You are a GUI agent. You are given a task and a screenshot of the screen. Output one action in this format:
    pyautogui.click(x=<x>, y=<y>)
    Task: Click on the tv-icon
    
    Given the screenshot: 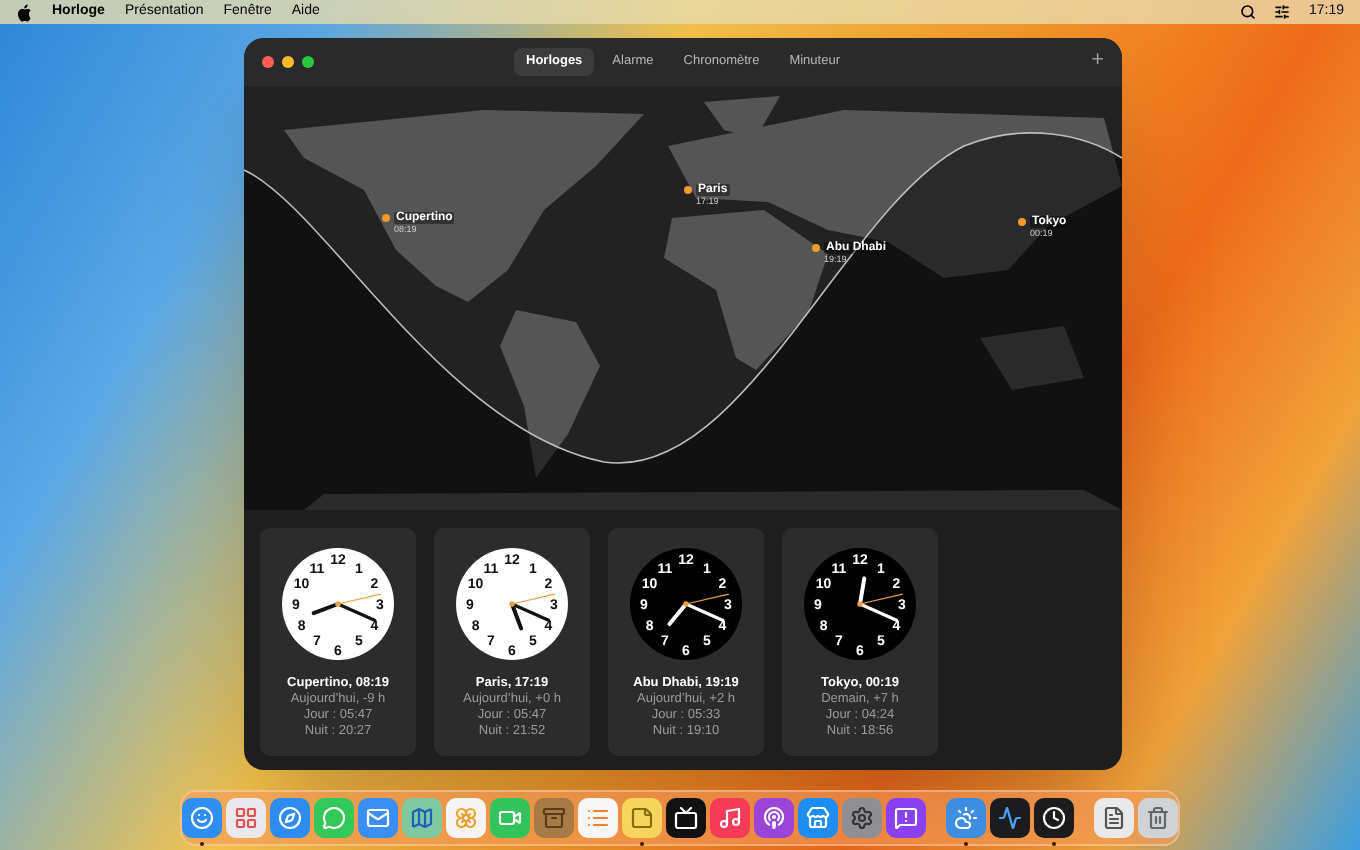 What is the action you would take?
    pyautogui.click(x=686, y=818)
    